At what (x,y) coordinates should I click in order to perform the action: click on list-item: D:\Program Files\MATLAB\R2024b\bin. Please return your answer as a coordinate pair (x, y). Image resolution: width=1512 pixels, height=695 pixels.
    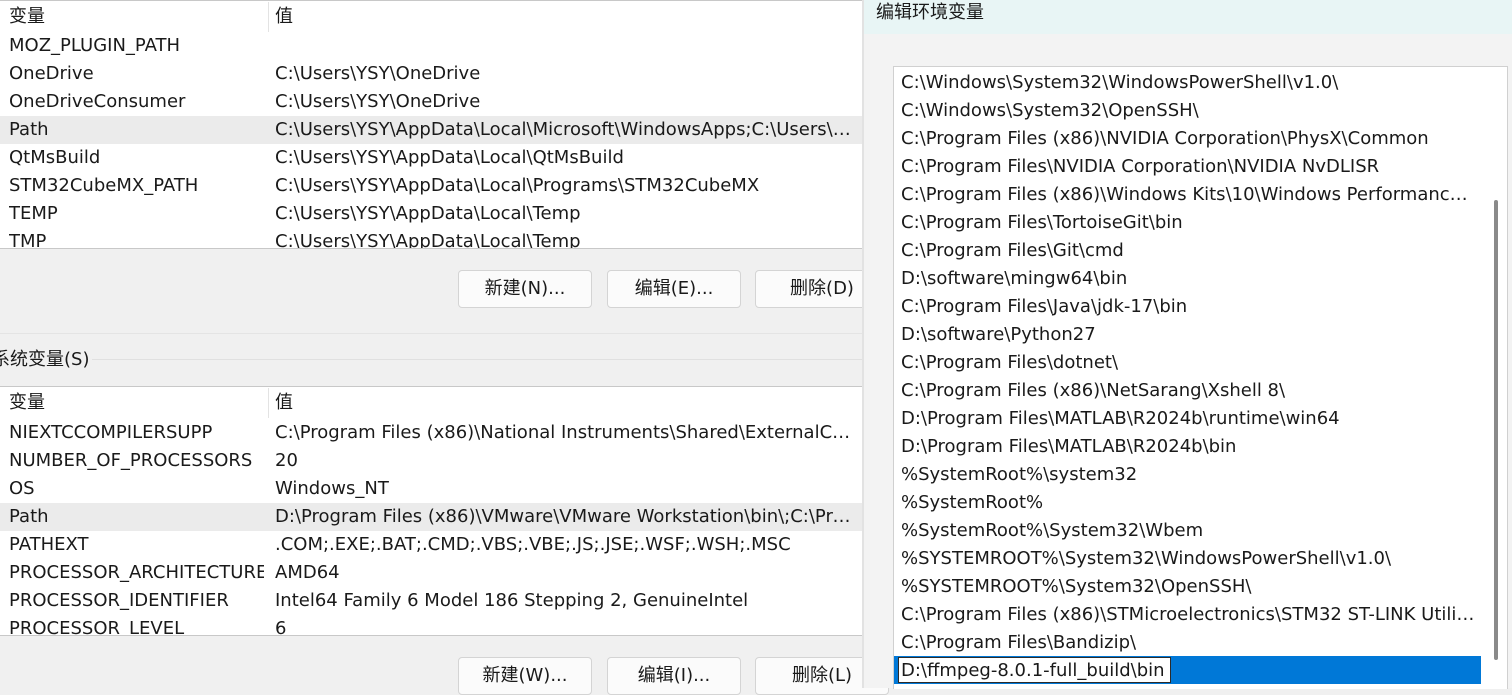
    Looking at the image, I should click on (1187, 447).